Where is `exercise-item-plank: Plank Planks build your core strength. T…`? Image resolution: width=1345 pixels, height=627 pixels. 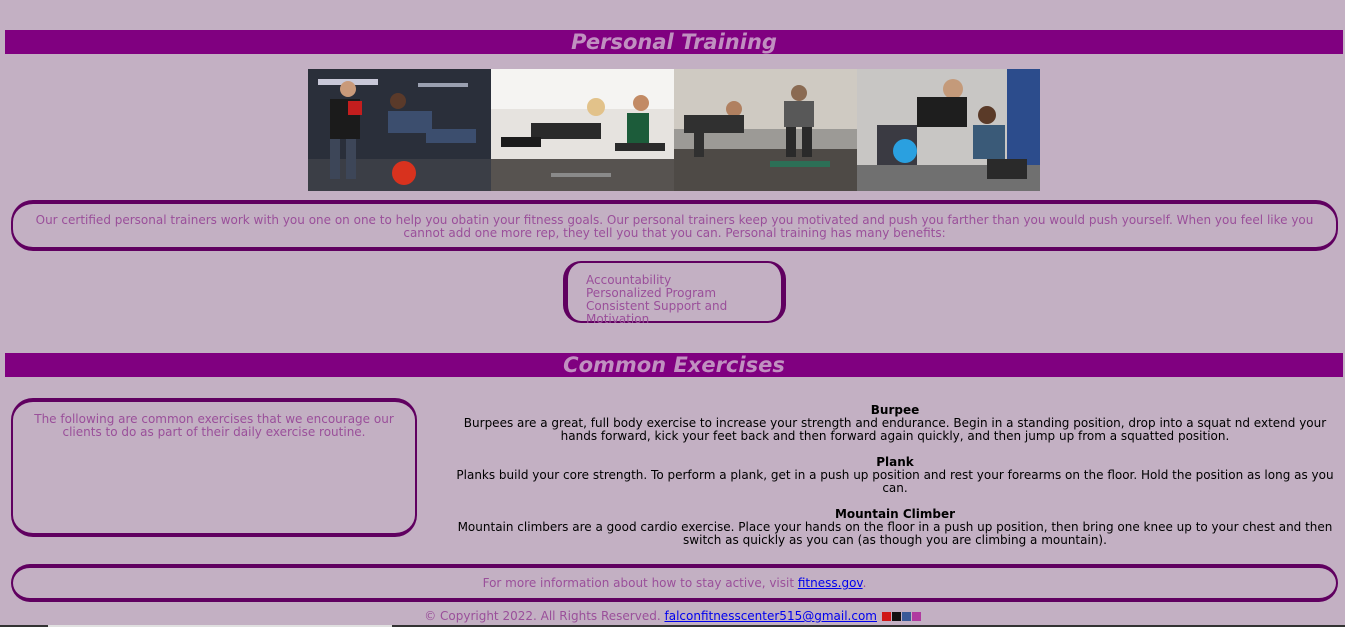 exercise-item-plank: Plank Planks build your core strength. T… is located at coordinates (895, 475).